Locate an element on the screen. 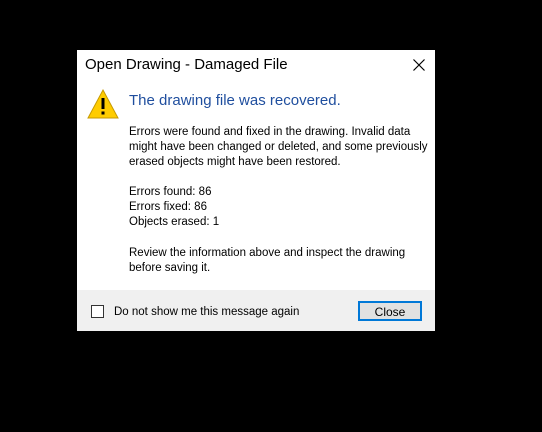 Image resolution: width=542 pixels, height=432 pixels. dialog-footer: Do not show me this message again Close is located at coordinates (256, 310).